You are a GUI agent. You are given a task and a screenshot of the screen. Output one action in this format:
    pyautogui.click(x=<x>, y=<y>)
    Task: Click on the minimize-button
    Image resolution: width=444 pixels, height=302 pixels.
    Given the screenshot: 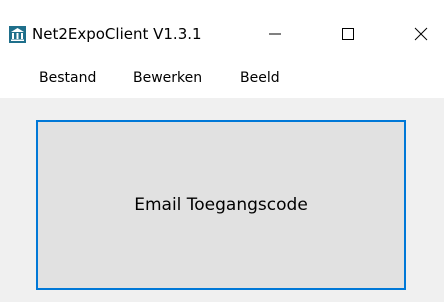 What is the action you would take?
    pyautogui.click(x=275, y=35)
    